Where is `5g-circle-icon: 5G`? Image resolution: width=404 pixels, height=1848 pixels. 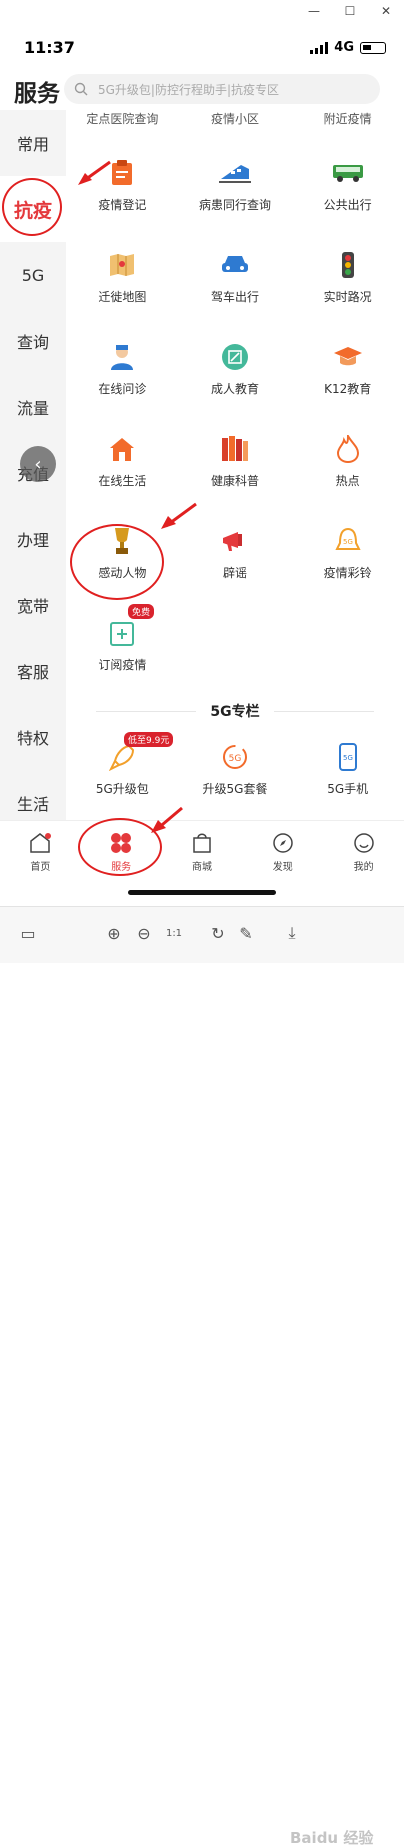 5g-circle-icon: 5G is located at coordinates (235, 757).